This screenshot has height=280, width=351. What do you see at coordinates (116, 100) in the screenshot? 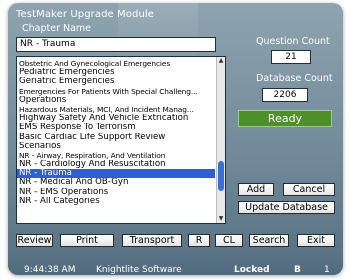
I see `list-item: Operations` at bounding box center [116, 100].